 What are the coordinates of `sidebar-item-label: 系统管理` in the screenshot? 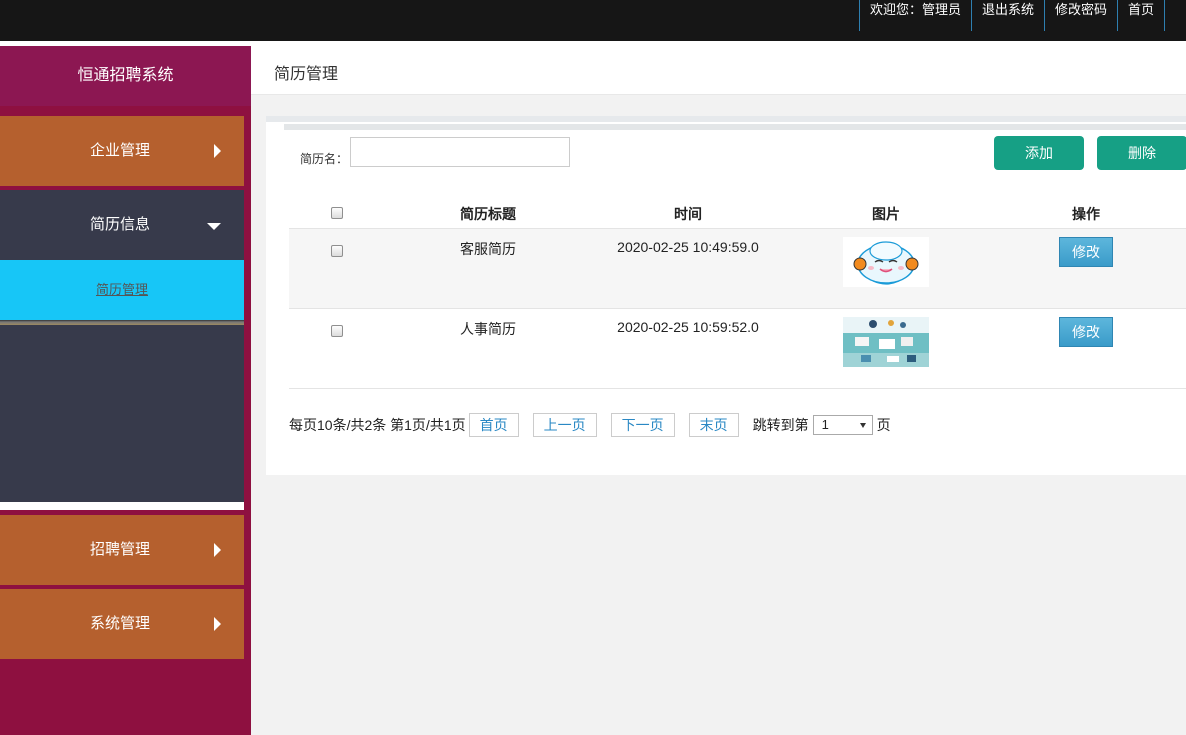 It's located at (119, 623).